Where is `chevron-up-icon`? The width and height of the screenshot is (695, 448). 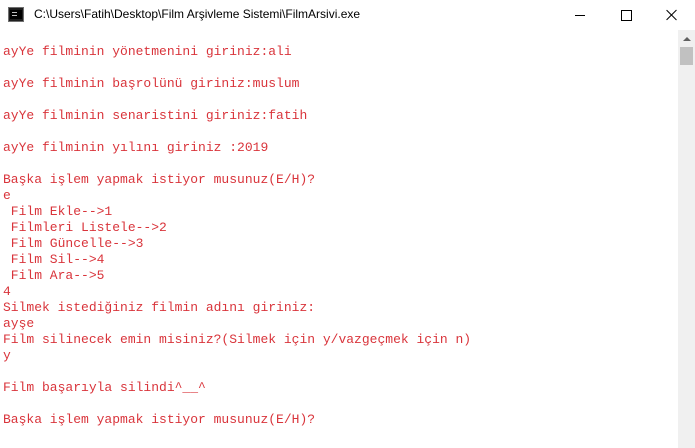
chevron-up-icon is located at coordinates (686, 38).